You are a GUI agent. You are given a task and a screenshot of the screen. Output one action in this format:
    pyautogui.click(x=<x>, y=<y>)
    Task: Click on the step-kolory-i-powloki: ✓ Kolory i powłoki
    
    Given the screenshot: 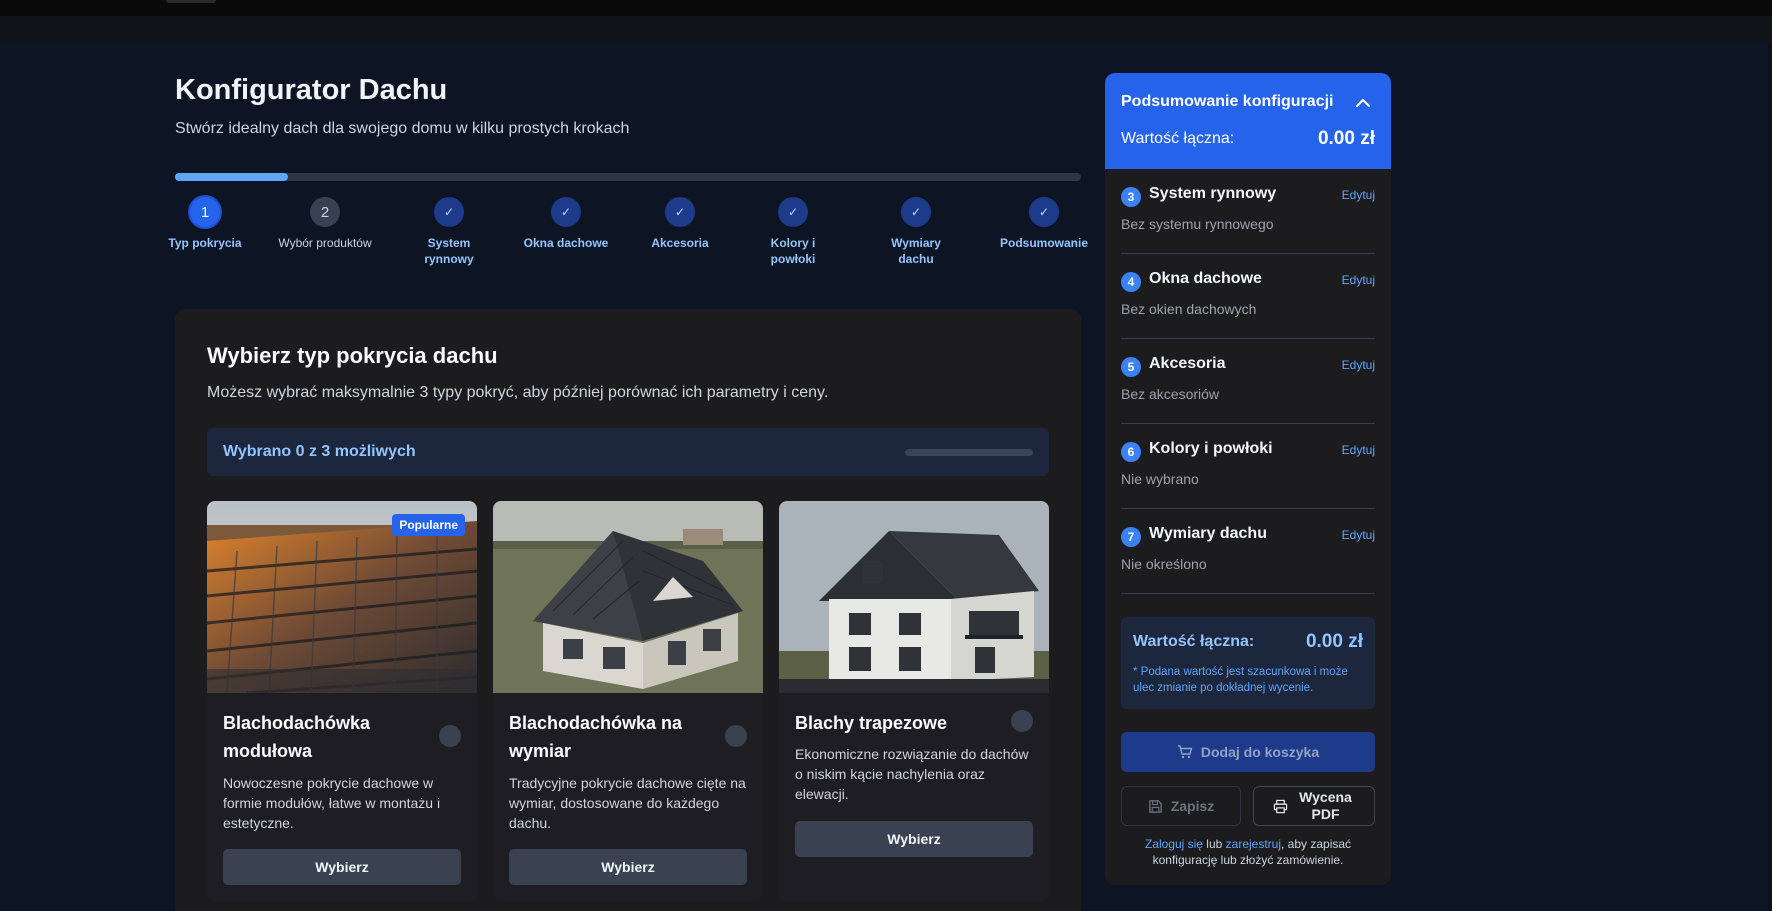 What is the action you would take?
    pyautogui.click(x=793, y=232)
    